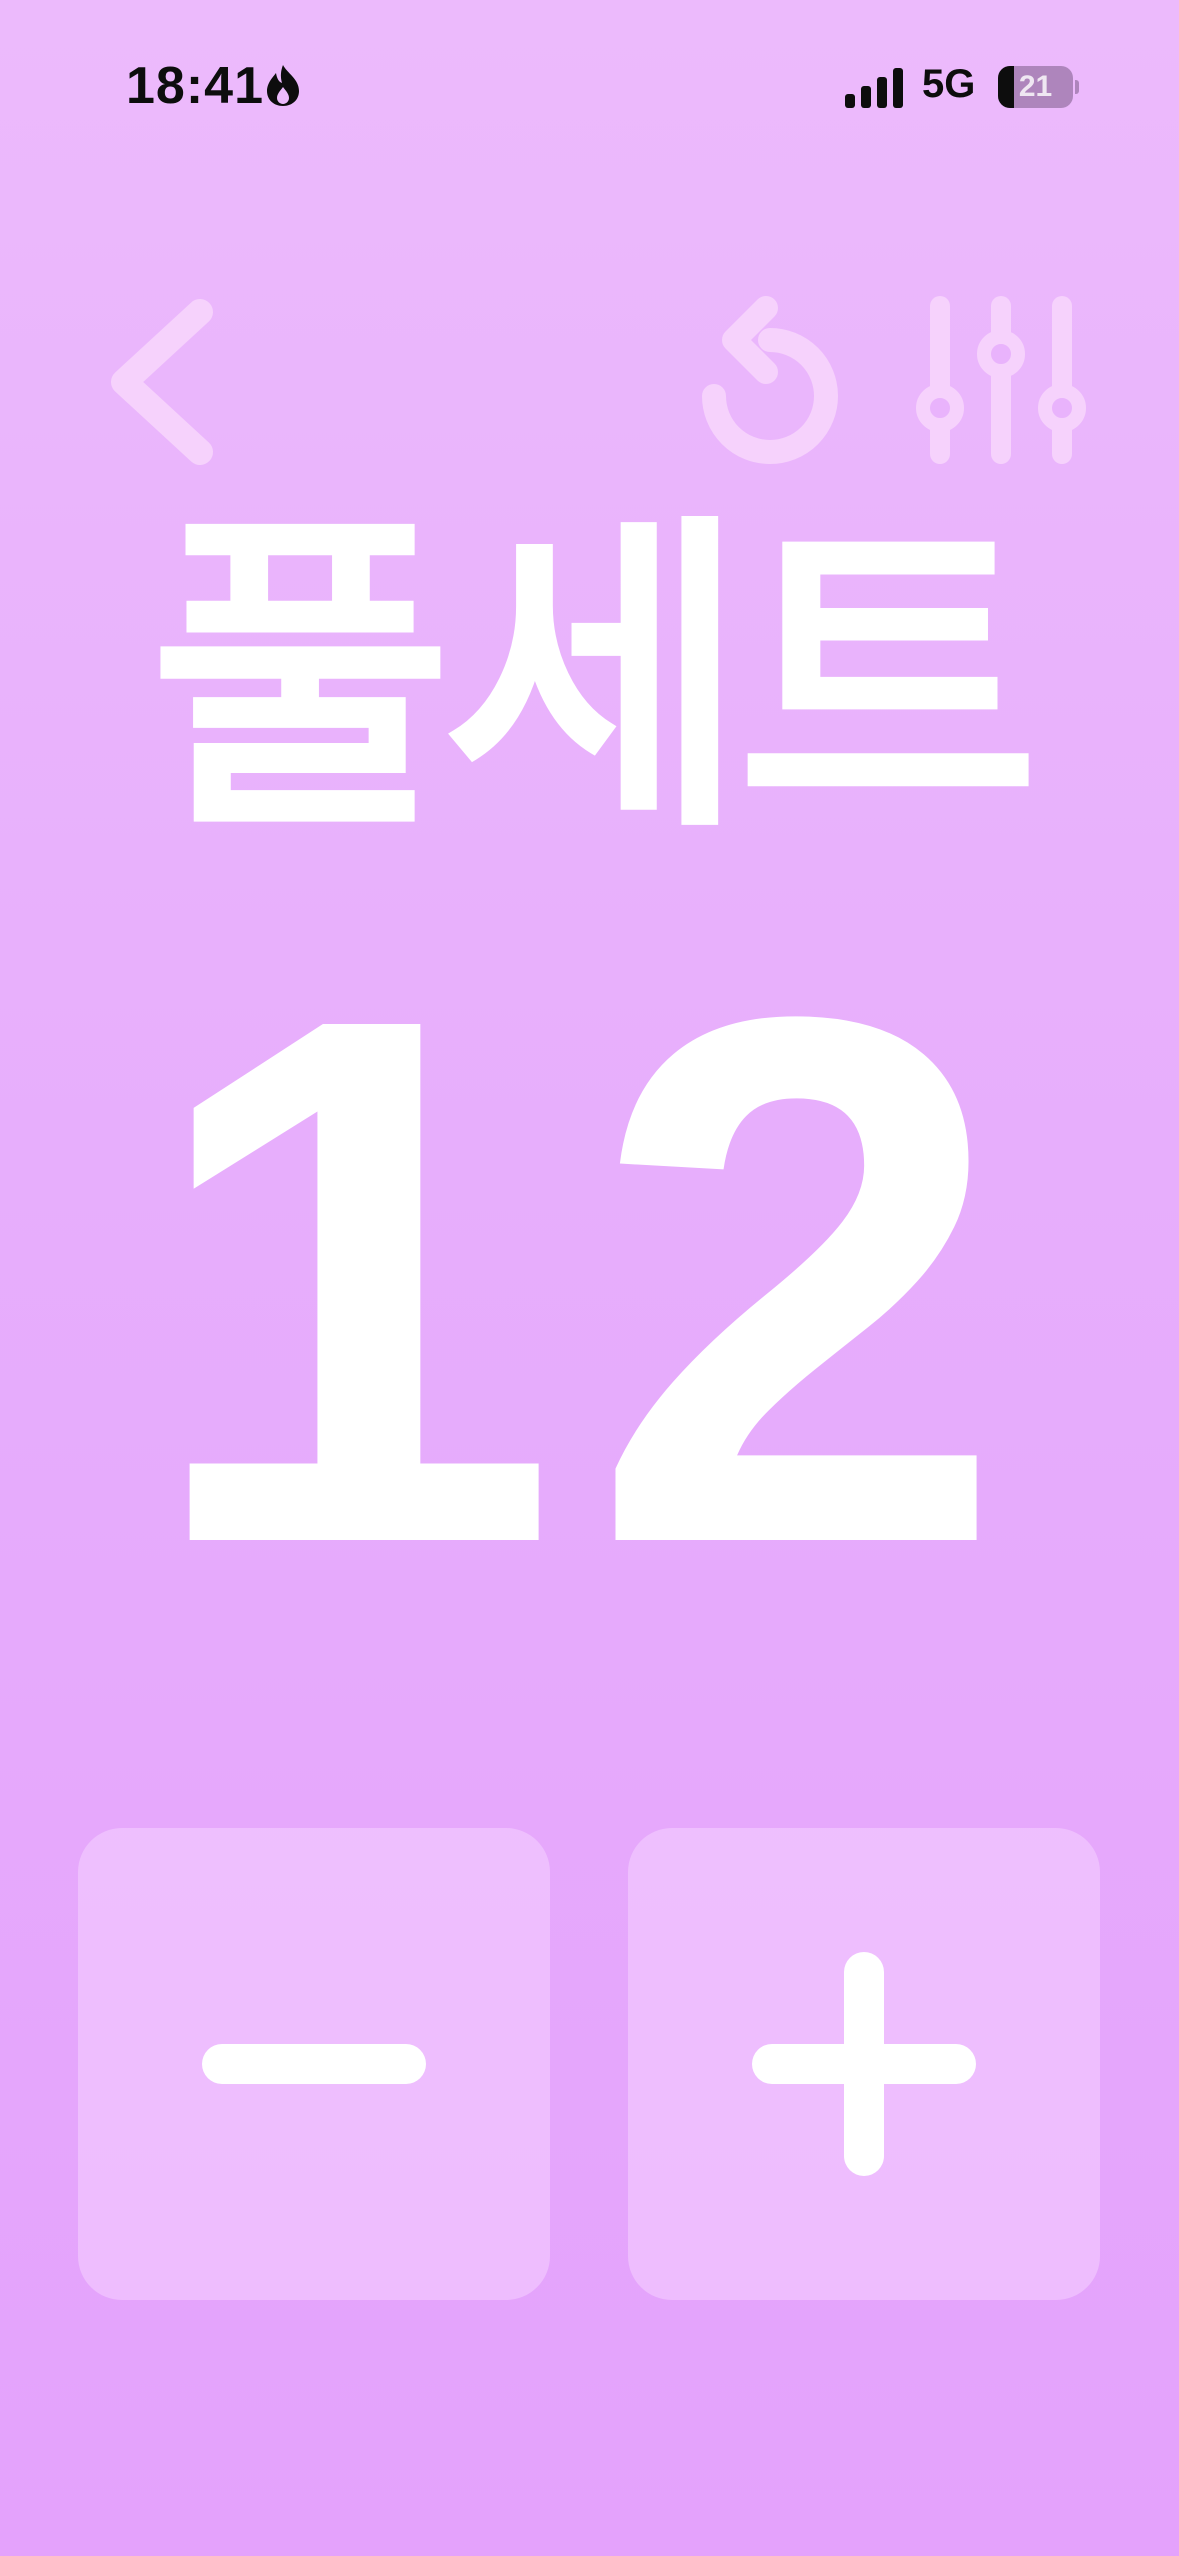 This screenshot has width=1179, height=2556. I want to click on reset-icon, so click(770, 380).